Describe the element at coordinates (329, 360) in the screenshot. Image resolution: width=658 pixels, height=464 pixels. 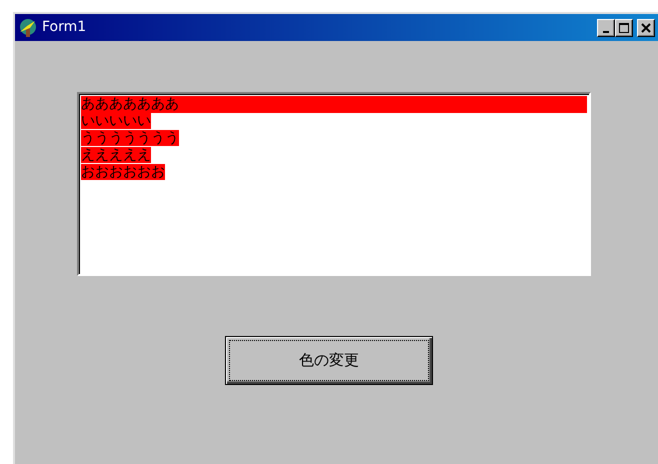
I see `change-color-button: 色の変更` at that location.